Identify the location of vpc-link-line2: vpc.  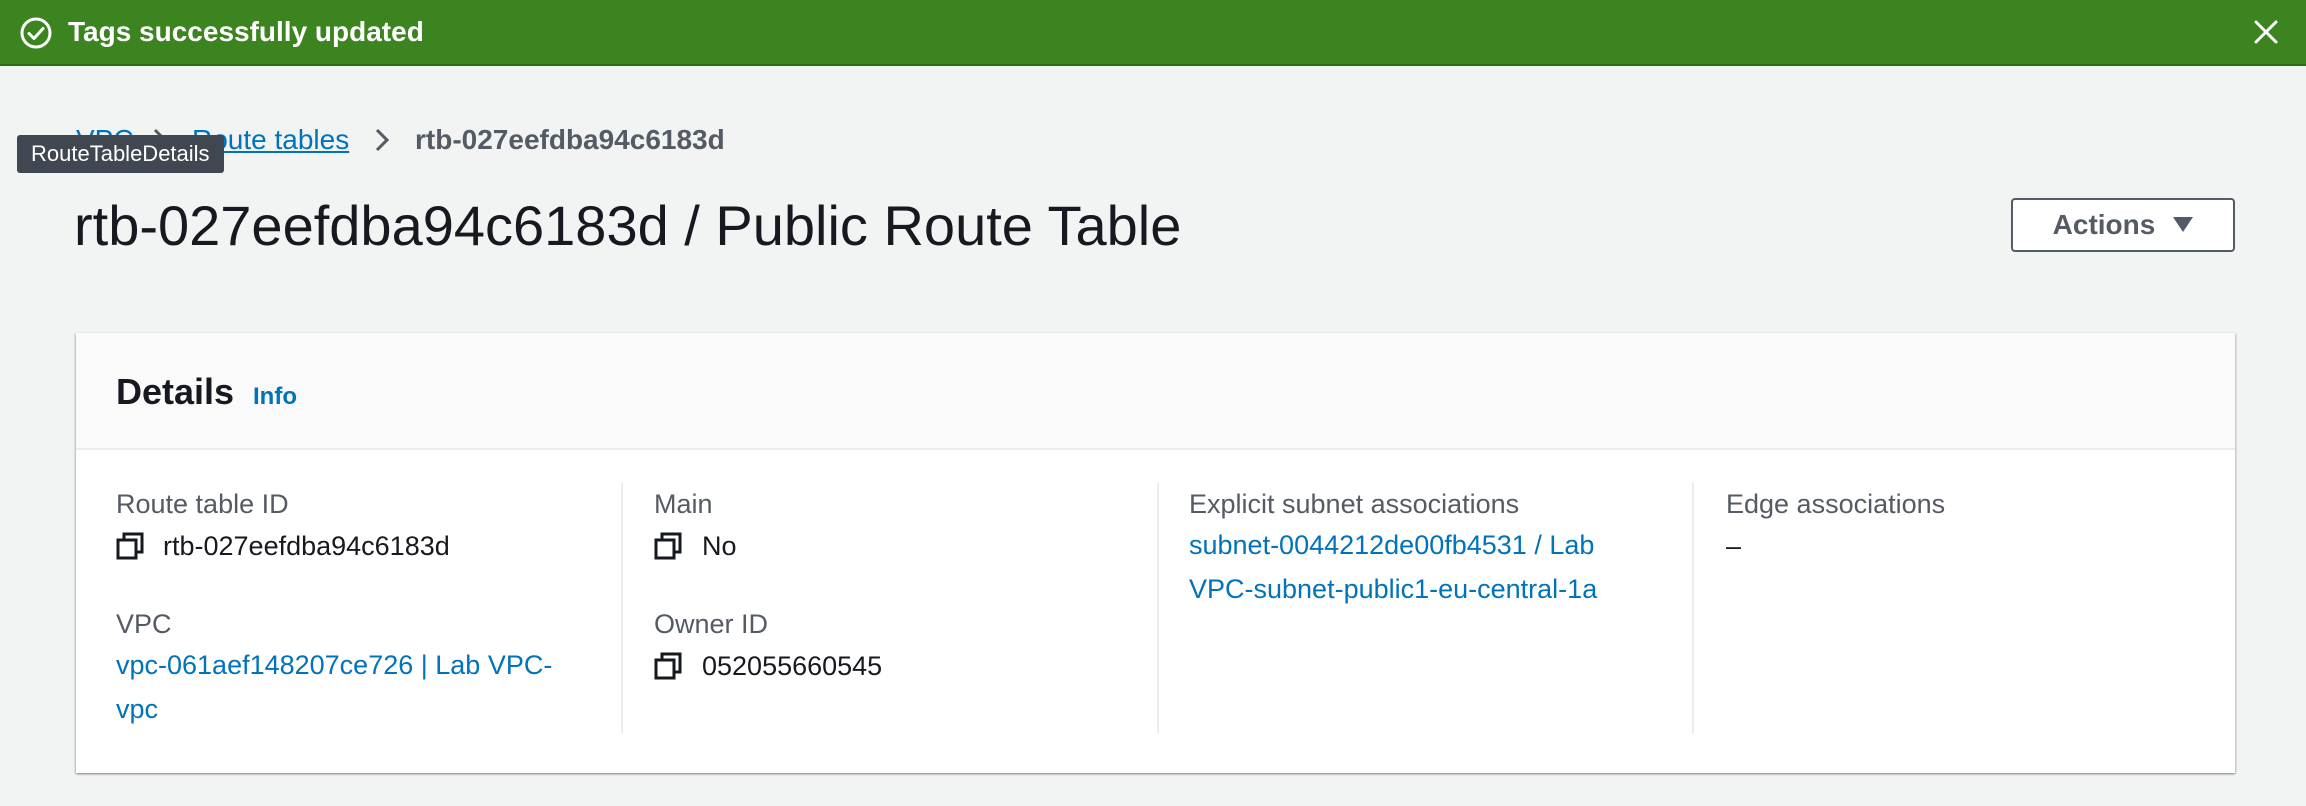
(137, 709).